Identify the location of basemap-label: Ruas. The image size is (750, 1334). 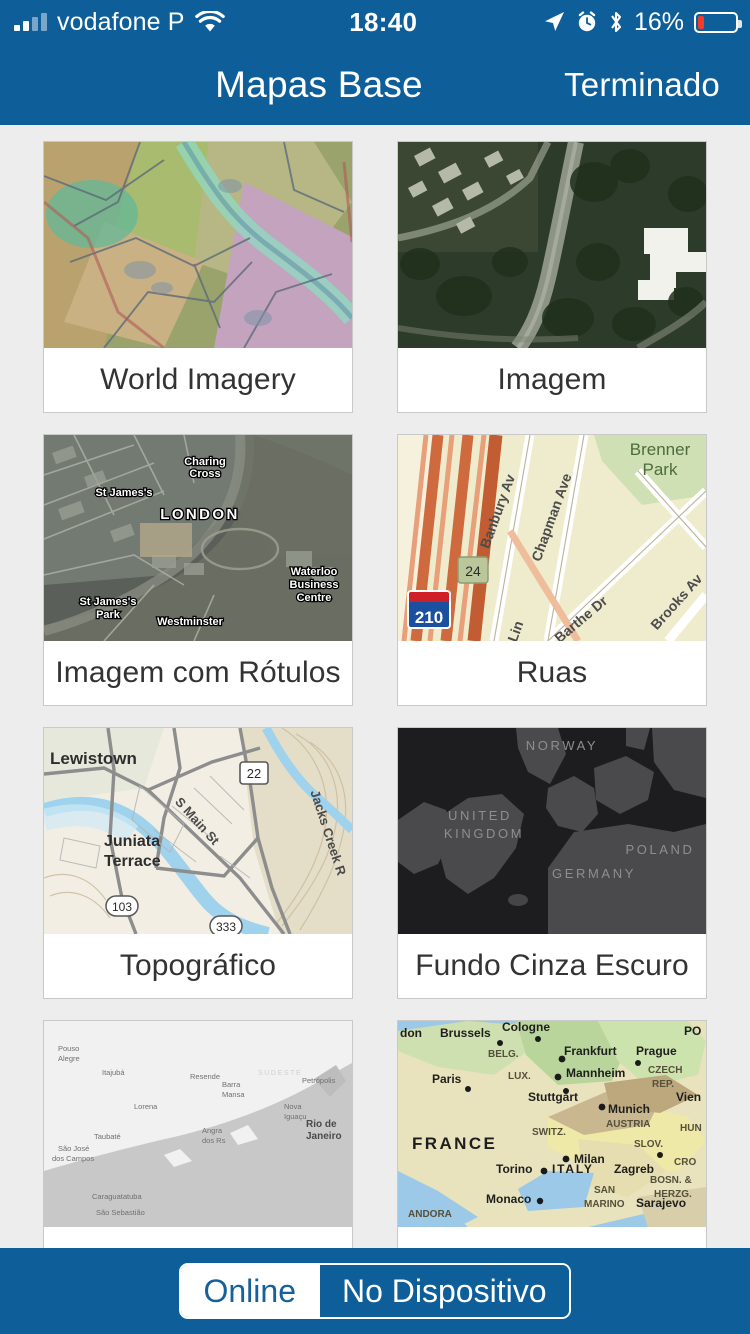
(552, 673).